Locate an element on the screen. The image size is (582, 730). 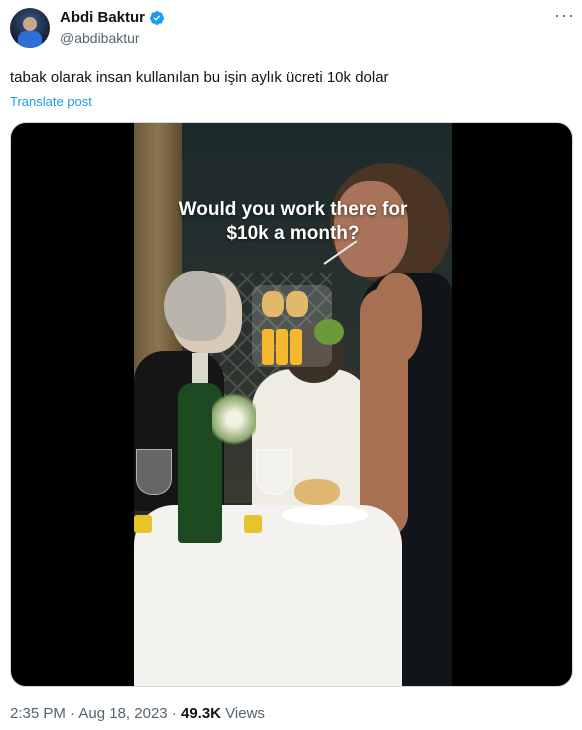
author-handle: @abdibaktur is located at coordinates (100, 38).